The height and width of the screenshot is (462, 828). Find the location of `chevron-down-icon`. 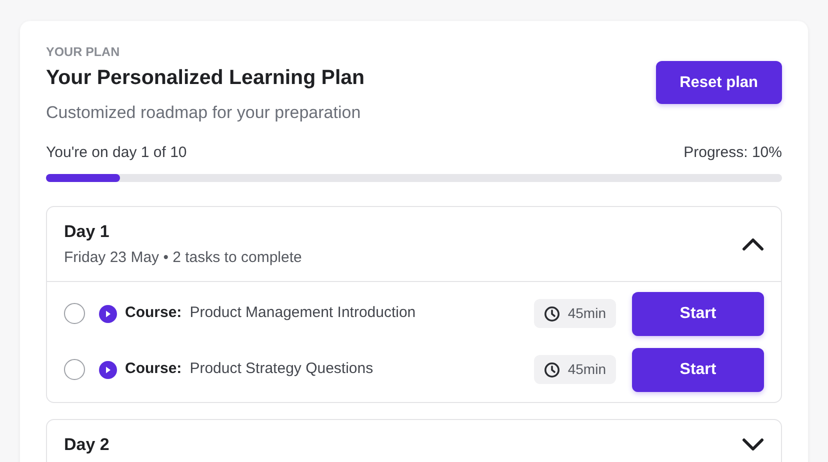

chevron-down-icon is located at coordinates (753, 444).